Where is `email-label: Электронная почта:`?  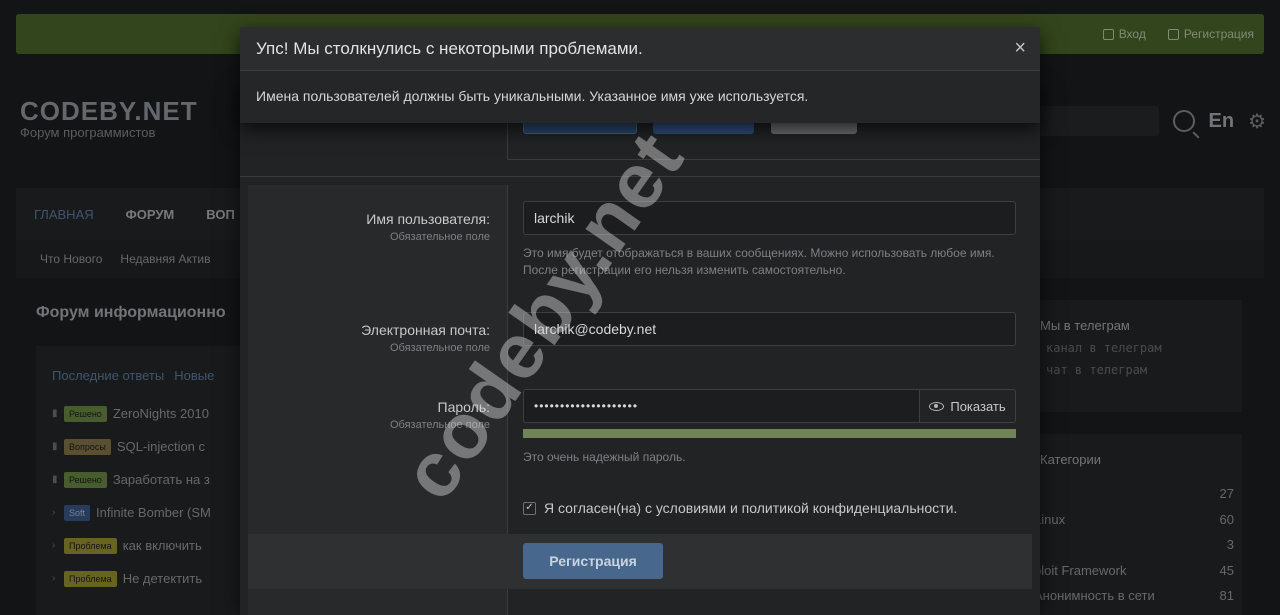 email-label: Электронная почта: is located at coordinates (425, 330).